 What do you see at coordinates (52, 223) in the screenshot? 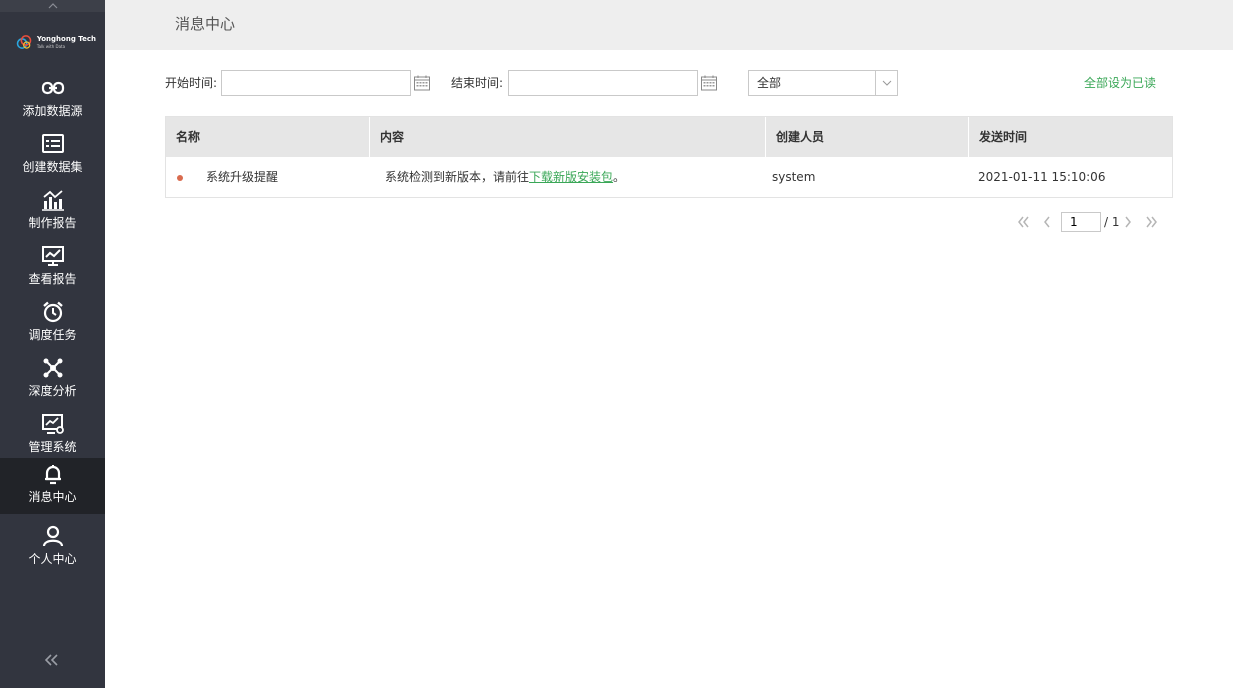
I see `sidebar-item-label: 制作报告` at bounding box center [52, 223].